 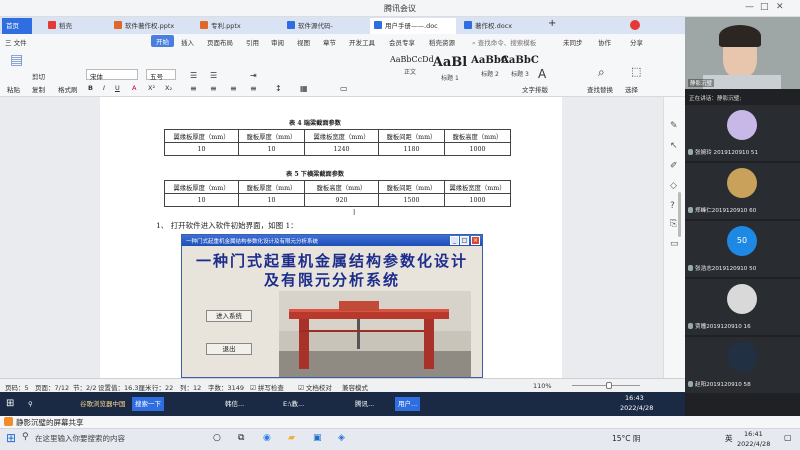 What do you see at coordinates (674, 166) in the screenshot?
I see `brush-icon: ✐` at bounding box center [674, 166].